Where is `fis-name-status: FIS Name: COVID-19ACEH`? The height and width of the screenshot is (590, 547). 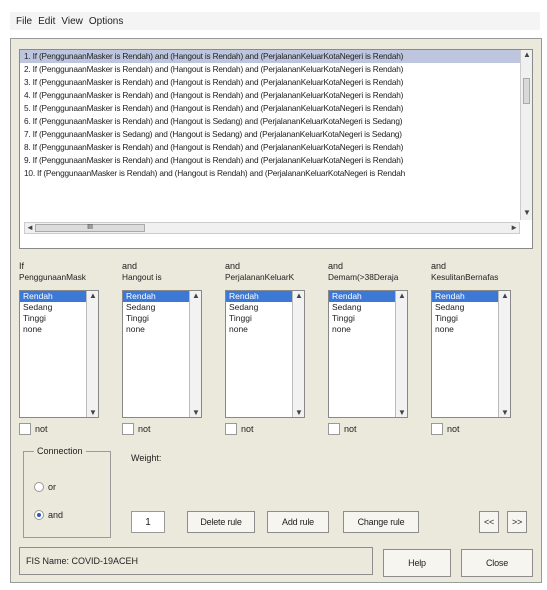 fis-name-status: FIS Name: COVID-19ACEH is located at coordinates (196, 561).